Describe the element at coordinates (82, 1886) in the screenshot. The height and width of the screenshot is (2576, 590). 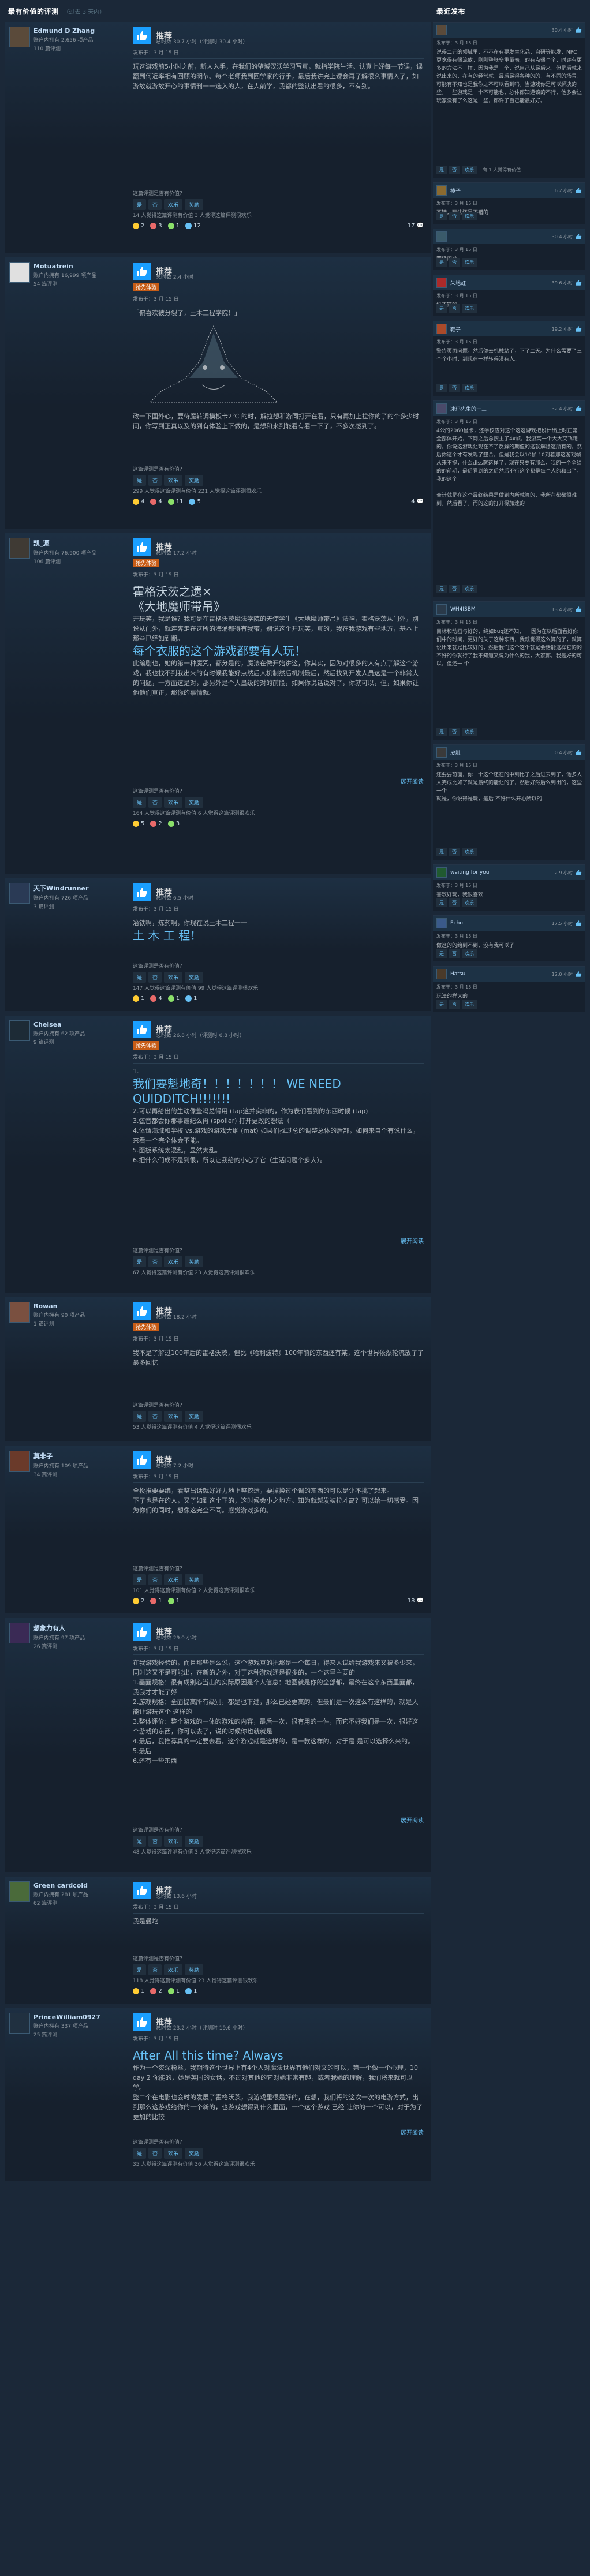
I see `author-name: Green cardcold` at that location.